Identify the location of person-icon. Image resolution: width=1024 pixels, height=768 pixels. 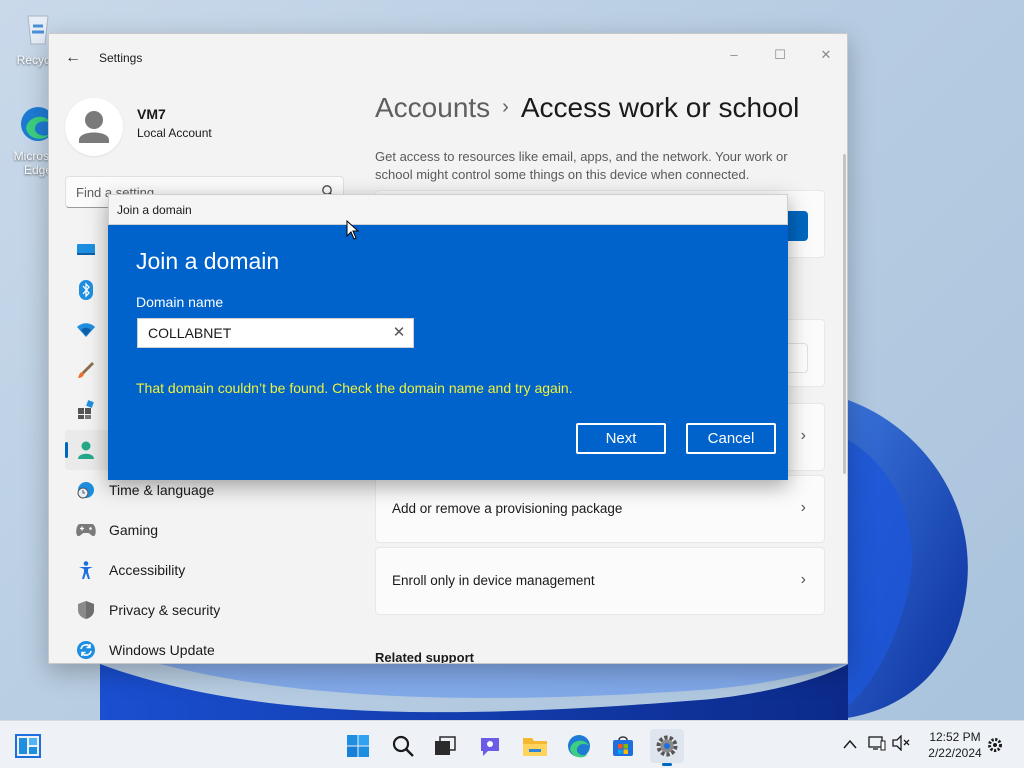
(86, 450).